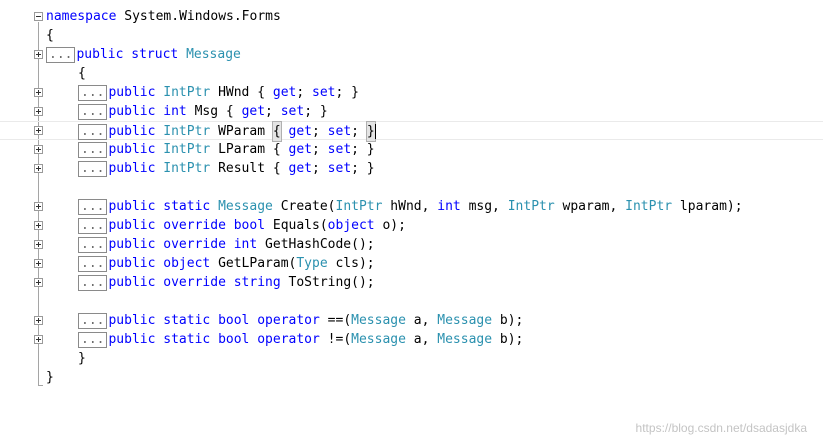 The width and height of the screenshot is (823, 446). I want to click on code-token: }, so click(50, 377).